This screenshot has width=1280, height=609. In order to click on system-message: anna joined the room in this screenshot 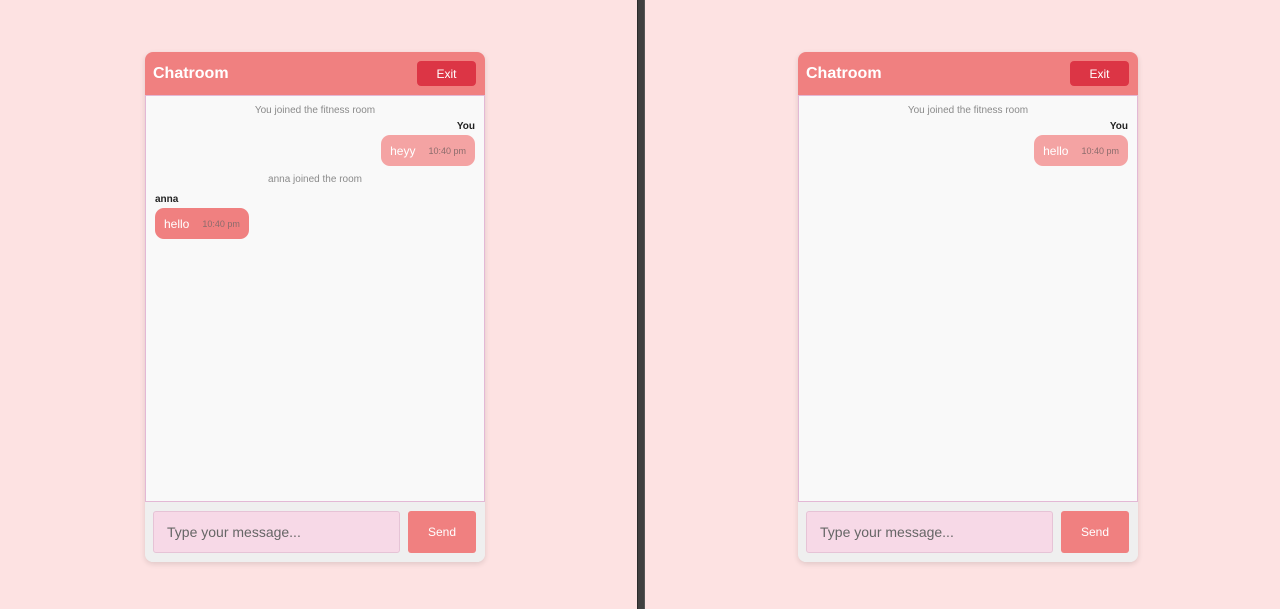, I will do `click(315, 179)`.